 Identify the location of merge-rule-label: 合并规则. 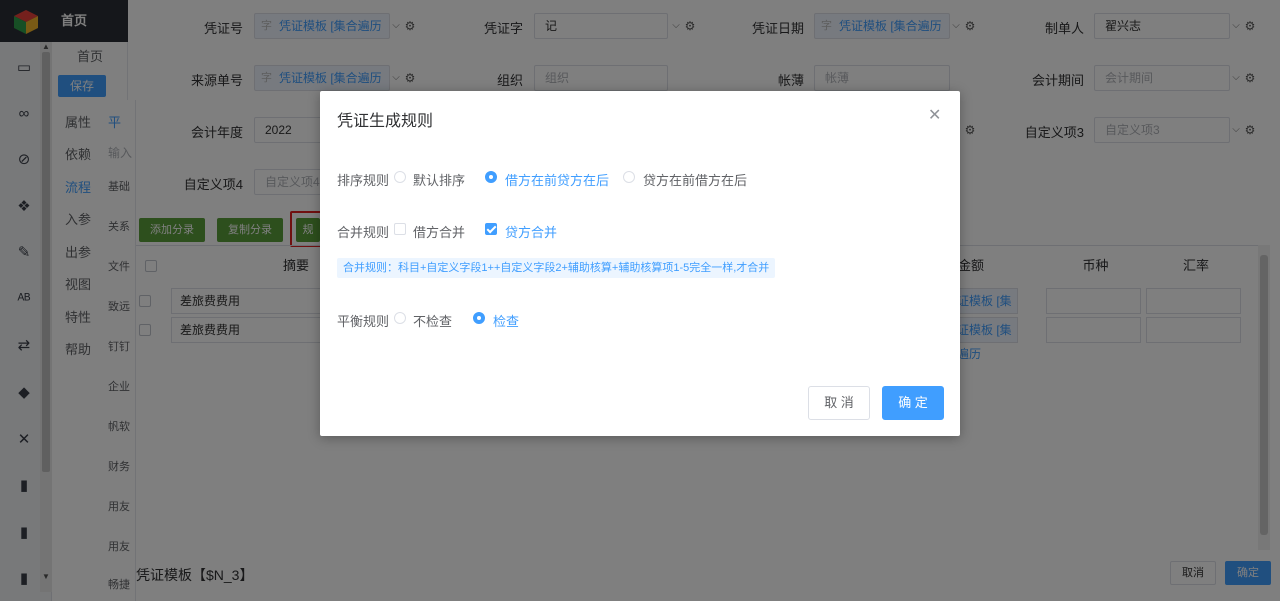
(363, 232).